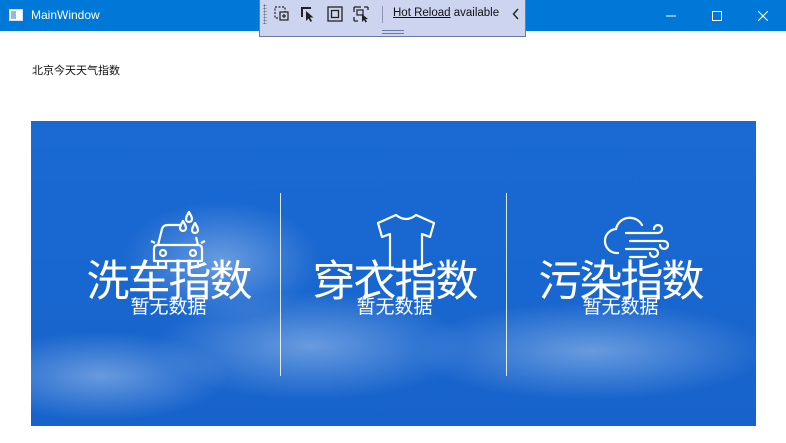 The width and height of the screenshot is (786, 443). I want to click on maximize-icon, so click(717, 15).